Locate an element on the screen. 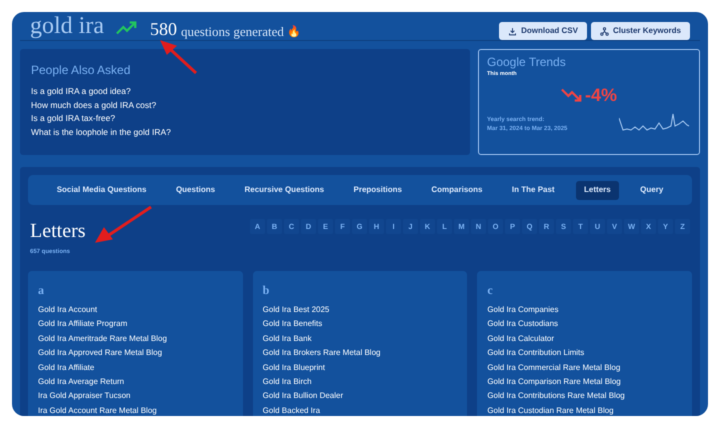  letter-heading: a is located at coordinates (41, 290).